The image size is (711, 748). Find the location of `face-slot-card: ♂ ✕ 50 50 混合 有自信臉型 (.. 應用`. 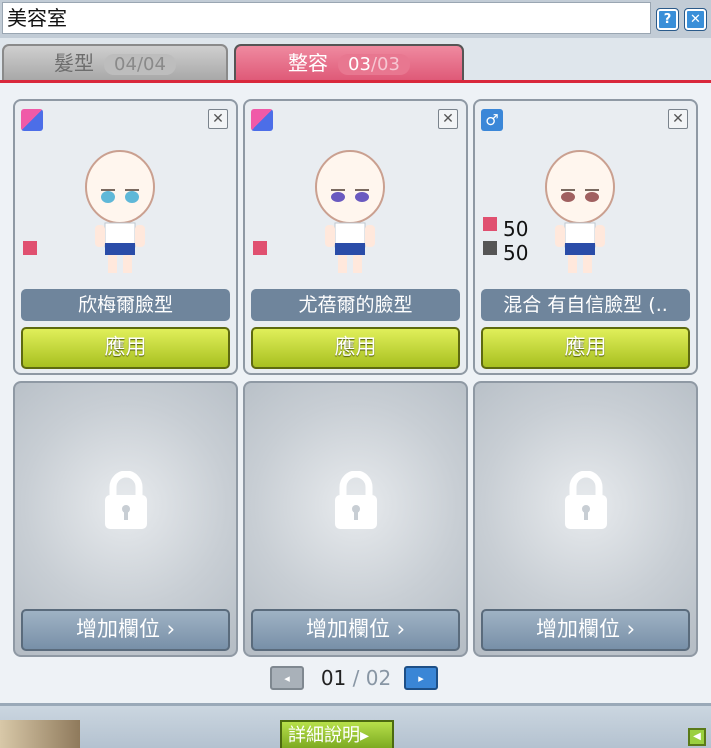

face-slot-card: ♂ ✕ 50 50 混合 有自信臉型 (.. 應用 is located at coordinates (585, 237).